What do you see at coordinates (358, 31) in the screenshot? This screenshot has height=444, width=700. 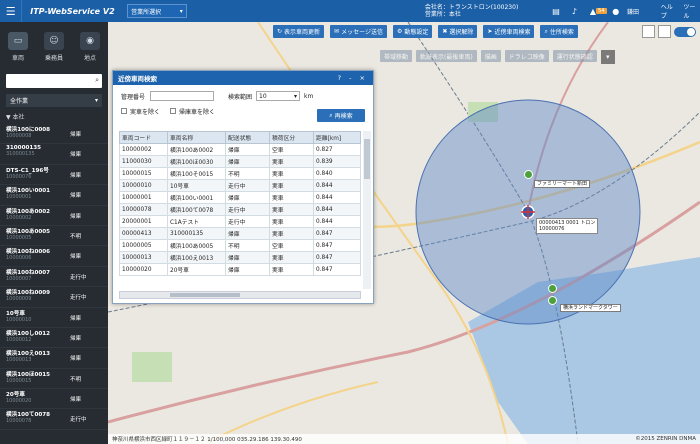 I see `send-message-button: ✉ メッセージ送信` at bounding box center [358, 31].